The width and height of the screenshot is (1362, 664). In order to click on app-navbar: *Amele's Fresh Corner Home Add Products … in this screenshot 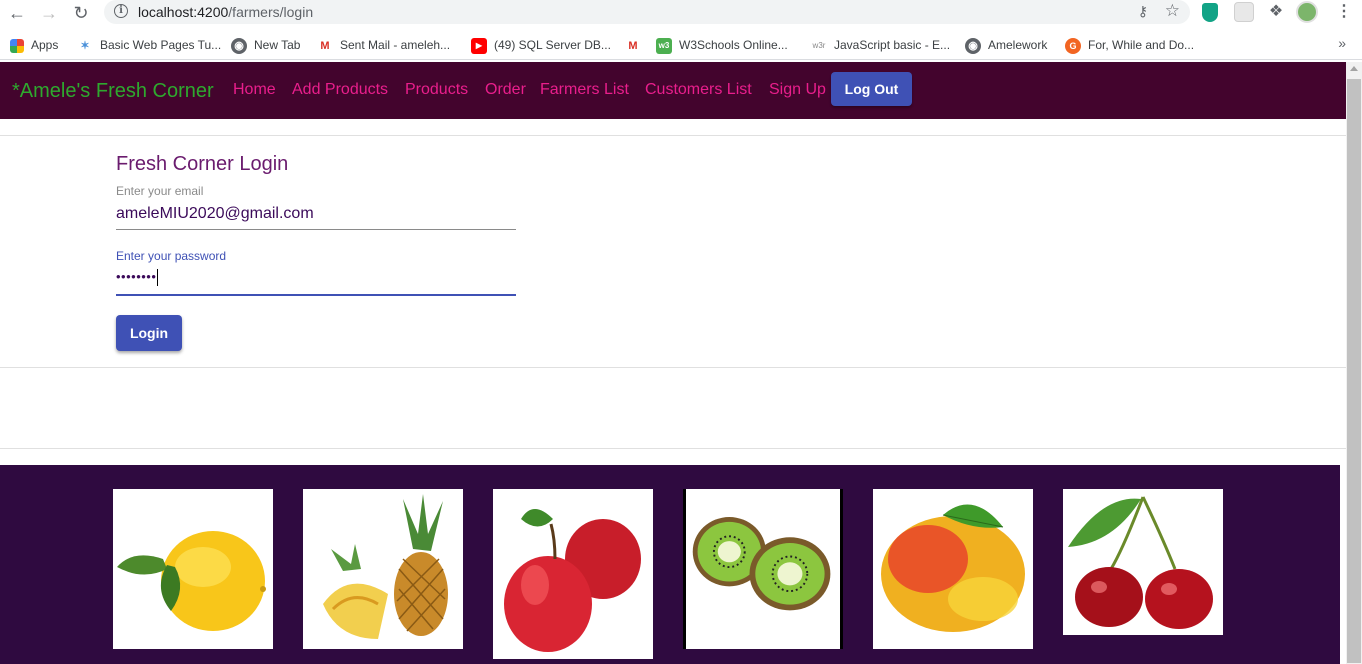, I will do `click(673, 90)`.